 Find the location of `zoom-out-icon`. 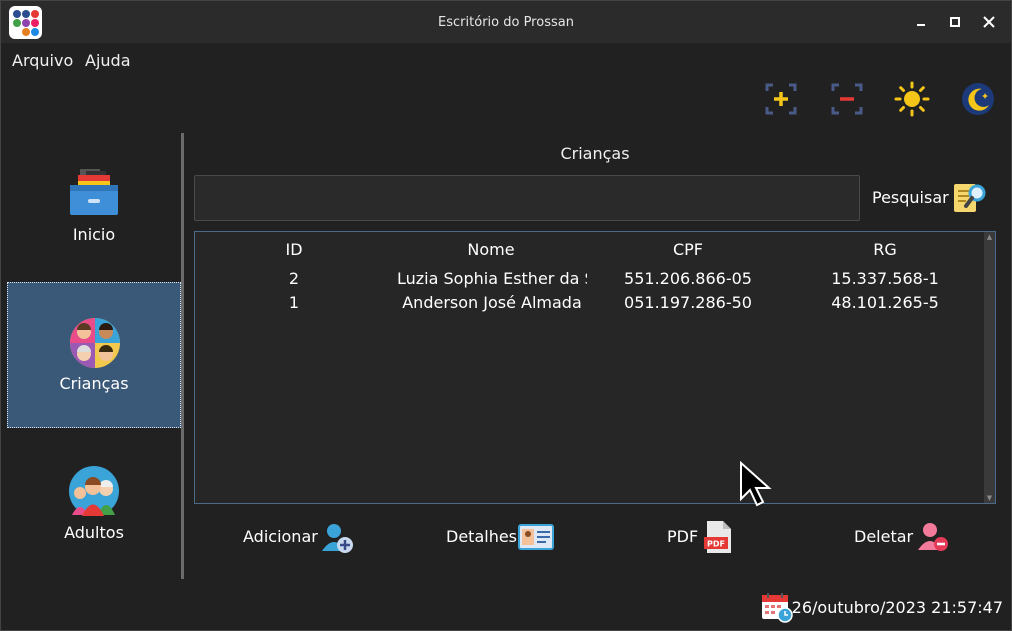

zoom-out-icon is located at coordinates (847, 99).